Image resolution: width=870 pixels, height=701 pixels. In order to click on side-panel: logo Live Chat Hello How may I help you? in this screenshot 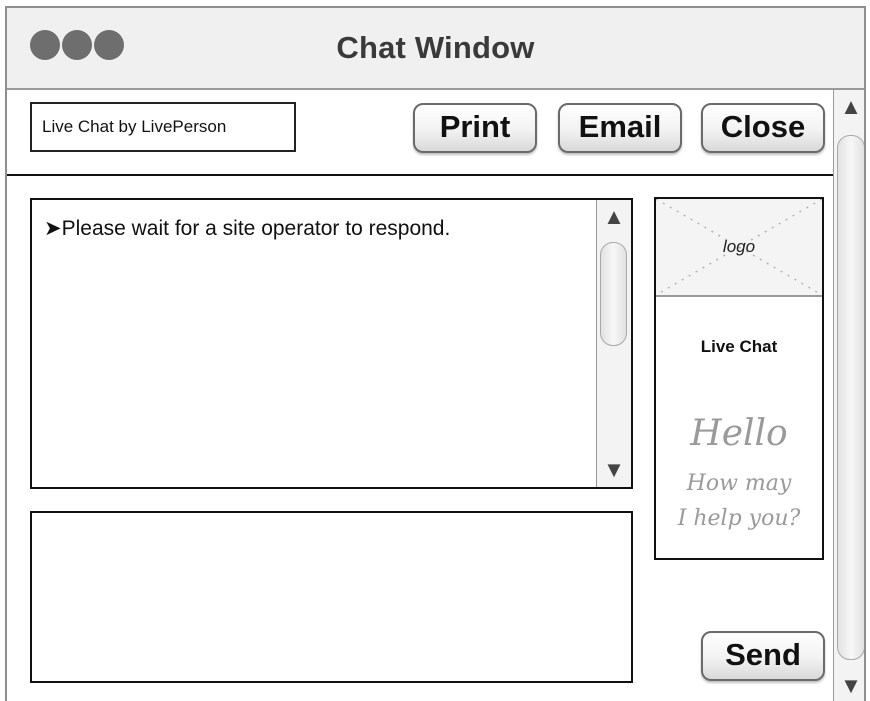, I will do `click(739, 378)`.